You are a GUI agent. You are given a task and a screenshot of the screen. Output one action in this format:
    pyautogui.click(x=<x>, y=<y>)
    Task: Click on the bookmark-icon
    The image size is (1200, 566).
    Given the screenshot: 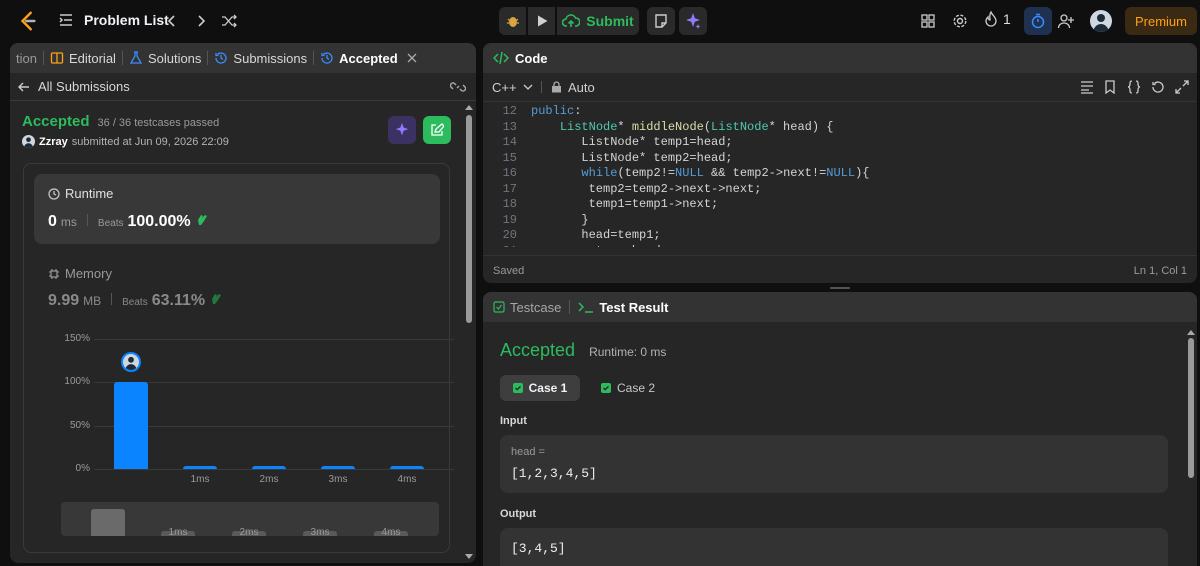 What is the action you would take?
    pyautogui.click(x=1110, y=87)
    